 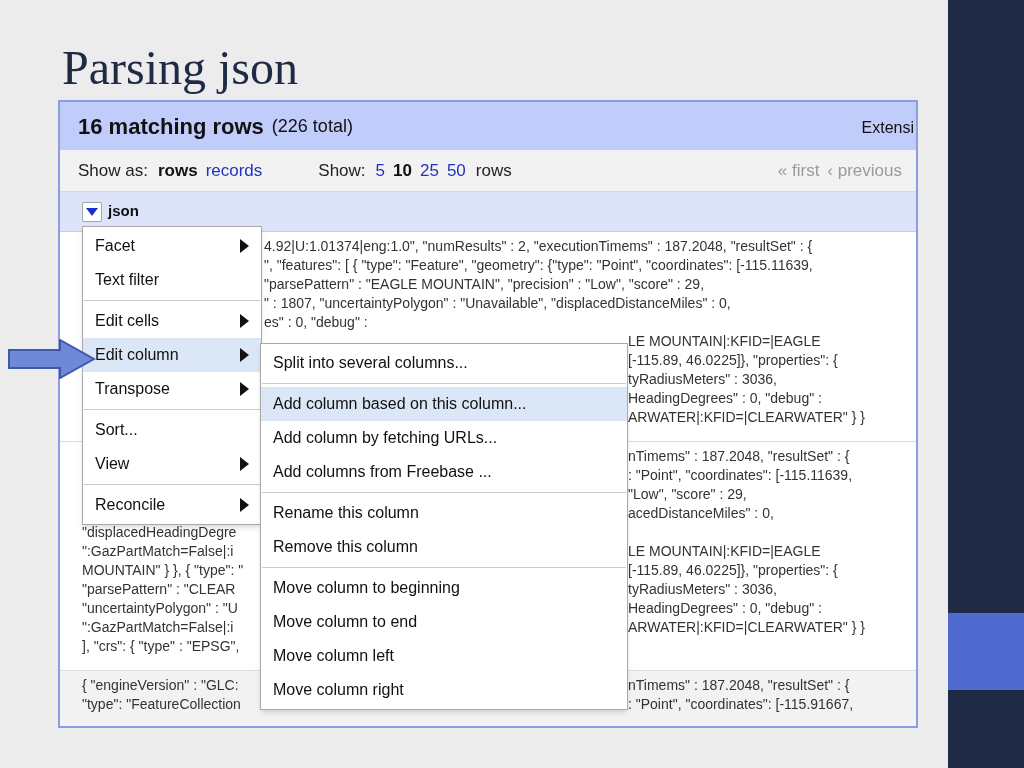 What do you see at coordinates (316, 322) in the screenshot?
I see `cell-text-line: es" : 0, "debug" :` at bounding box center [316, 322].